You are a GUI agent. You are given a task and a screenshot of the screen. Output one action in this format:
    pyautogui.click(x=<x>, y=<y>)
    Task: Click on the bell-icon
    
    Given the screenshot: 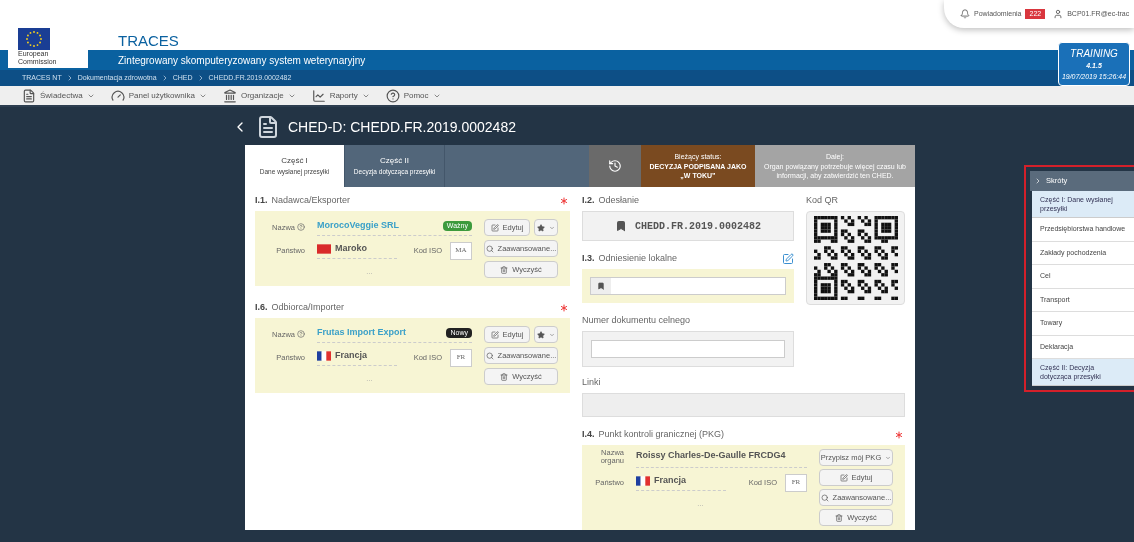 What is the action you would take?
    pyautogui.click(x=965, y=14)
    